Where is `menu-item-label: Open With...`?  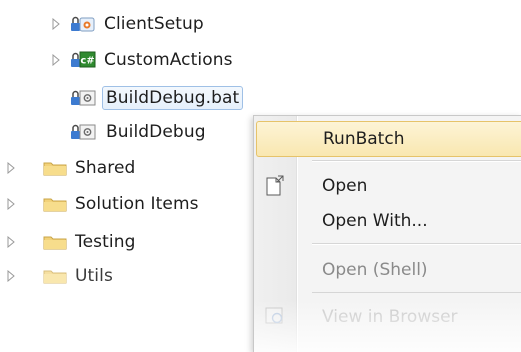
menu-item-label: Open With... is located at coordinates (375, 221).